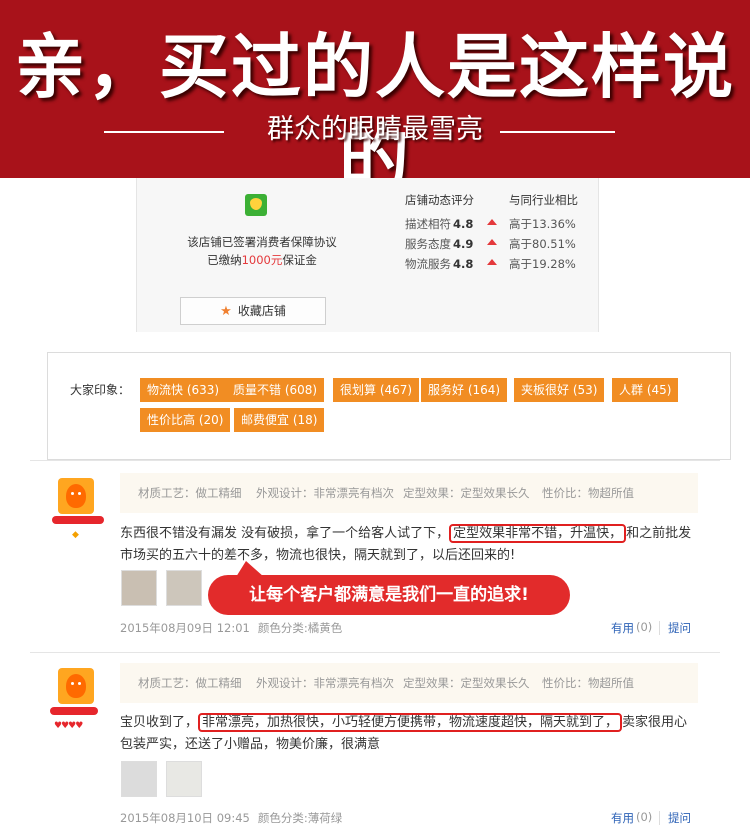 The height and width of the screenshot is (836, 750). I want to click on deposit-suffix: 保证金, so click(299, 260).